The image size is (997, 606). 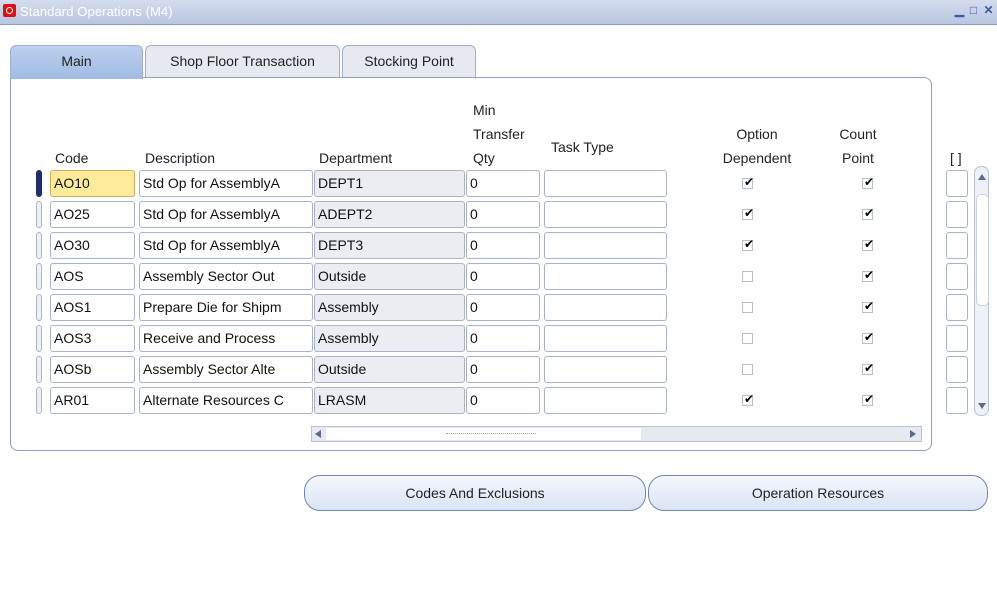 I want to click on folder-header-icon: [ ], so click(x=956, y=158).